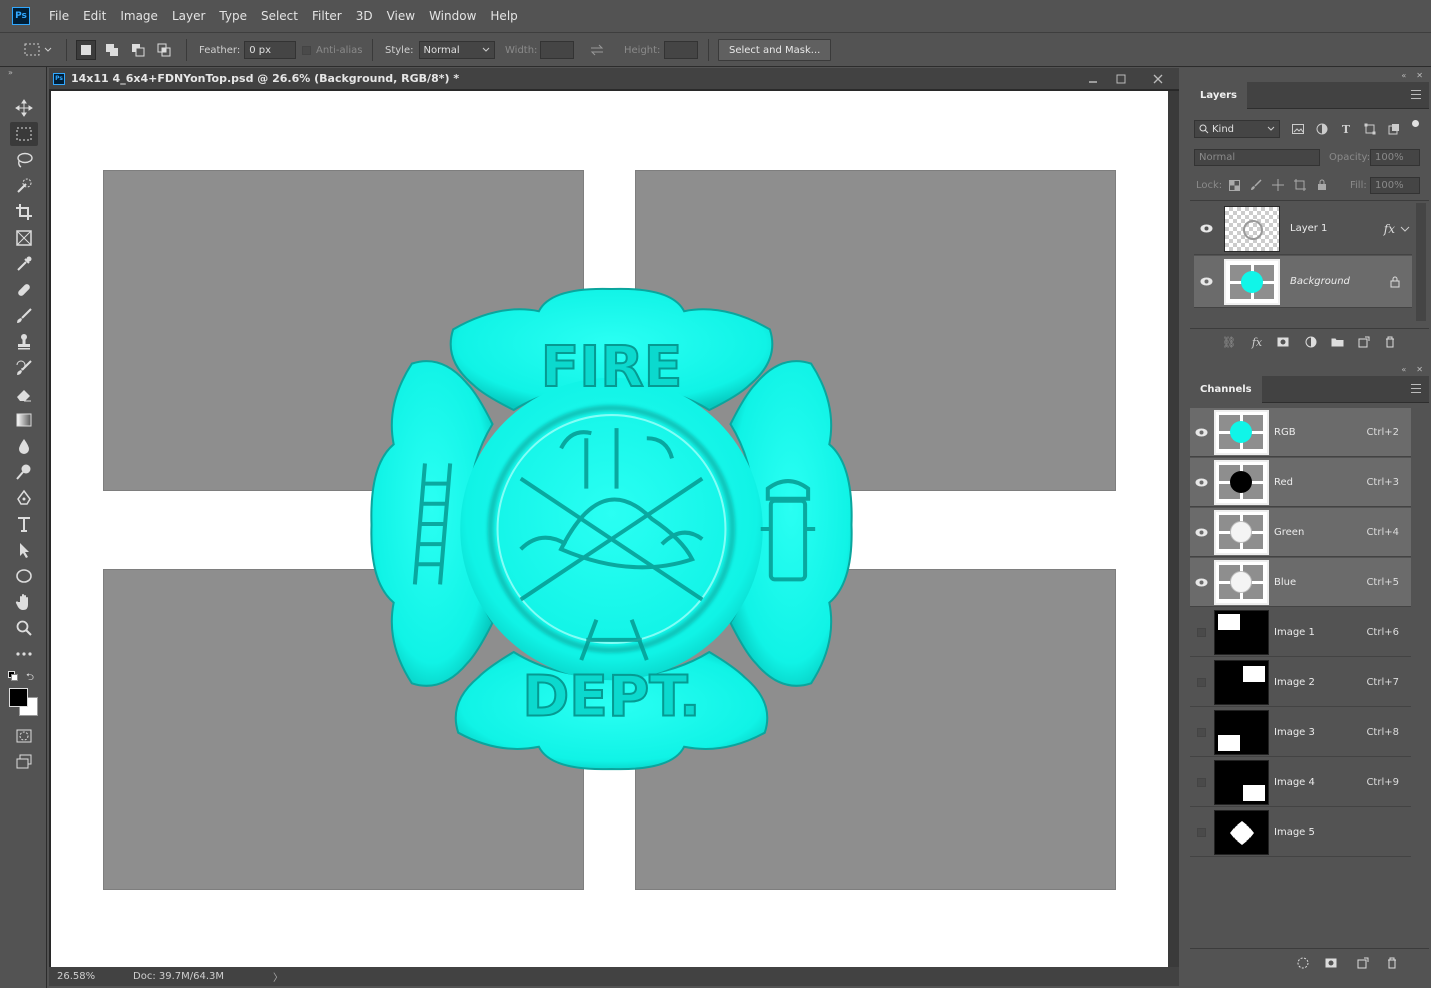 This screenshot has height=988, width=1431. Describe the element at coordinates (1395, 185) in the screenshot. I see `fill-input: 100%` at that location.